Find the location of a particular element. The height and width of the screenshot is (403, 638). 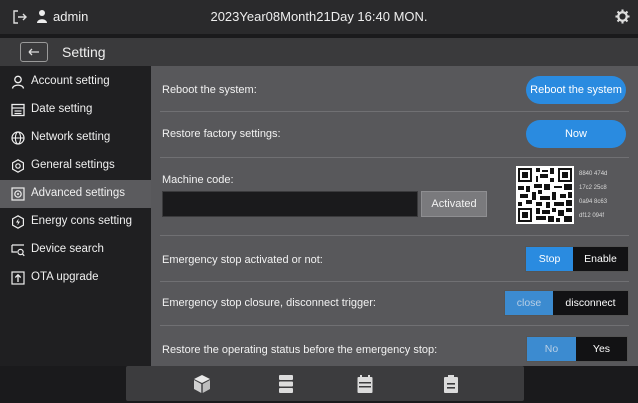

machine-code-input is located at coordinates (290, 204).